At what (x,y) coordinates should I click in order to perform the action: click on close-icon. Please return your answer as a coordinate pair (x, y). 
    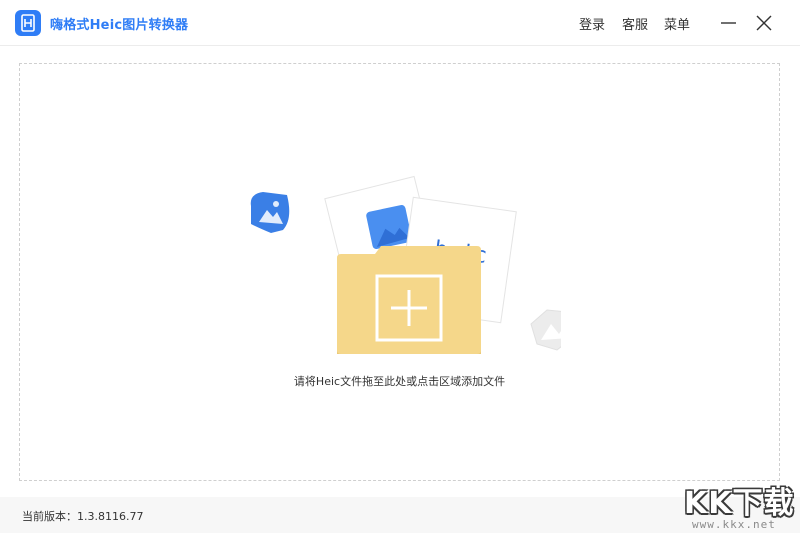
    Looking at the image, I should click on (764, 23).